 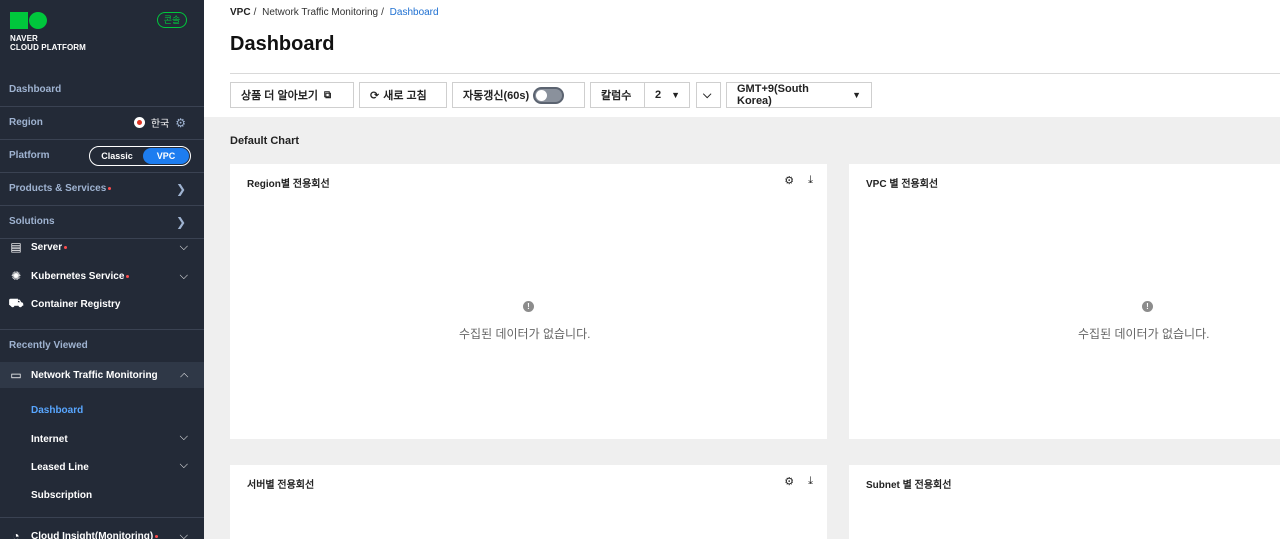 What do you see at coordinates (48, 47) in the screenshot?
I see `logo-line2: CLOUD PLATFORM` at bounding box center [48, 47].